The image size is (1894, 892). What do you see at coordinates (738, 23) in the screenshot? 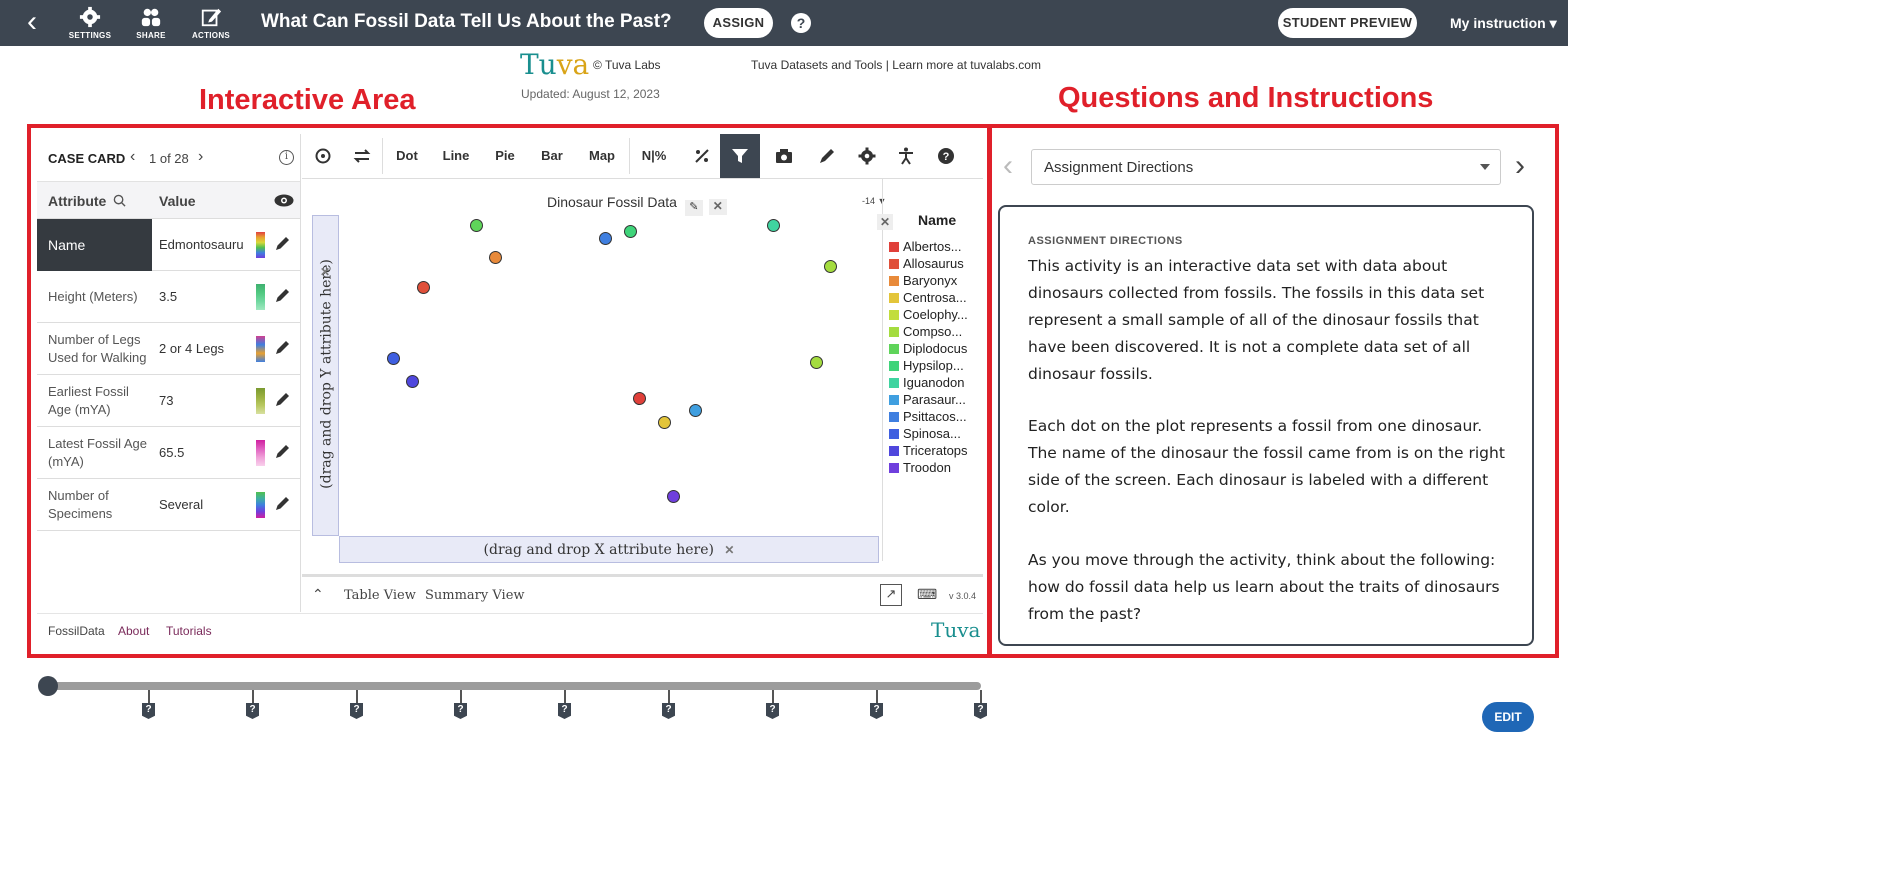
I see `assign-button: ASSIGN` at bounding box center [738, 23].